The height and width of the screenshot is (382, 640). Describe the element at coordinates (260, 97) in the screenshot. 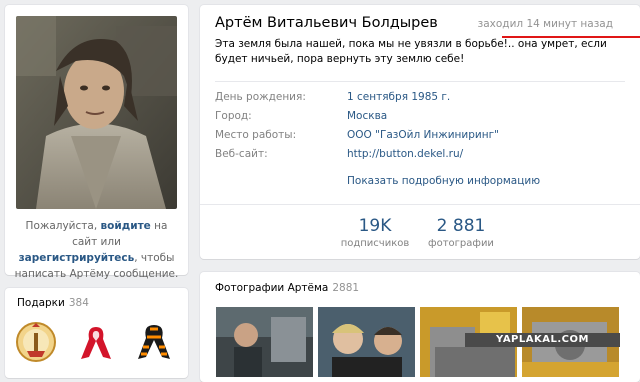

I see `info-label: День рождения:` at that location.